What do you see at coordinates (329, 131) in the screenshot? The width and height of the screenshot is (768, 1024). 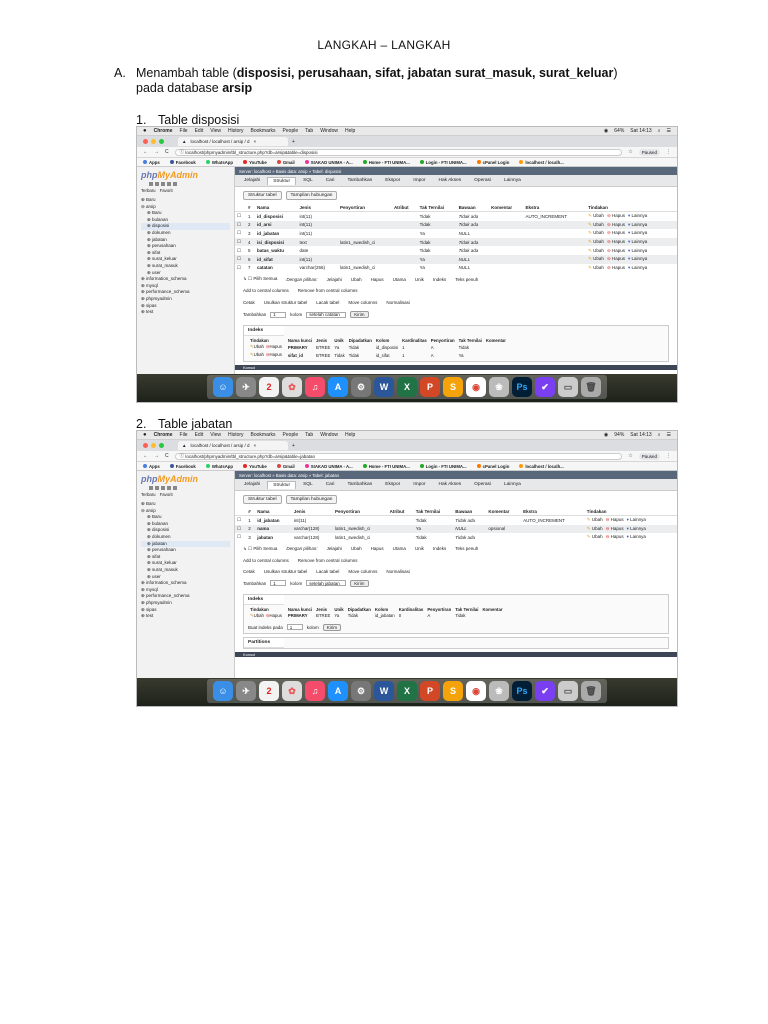 I see `menu-window: Window` at bounding box center [329, 131].